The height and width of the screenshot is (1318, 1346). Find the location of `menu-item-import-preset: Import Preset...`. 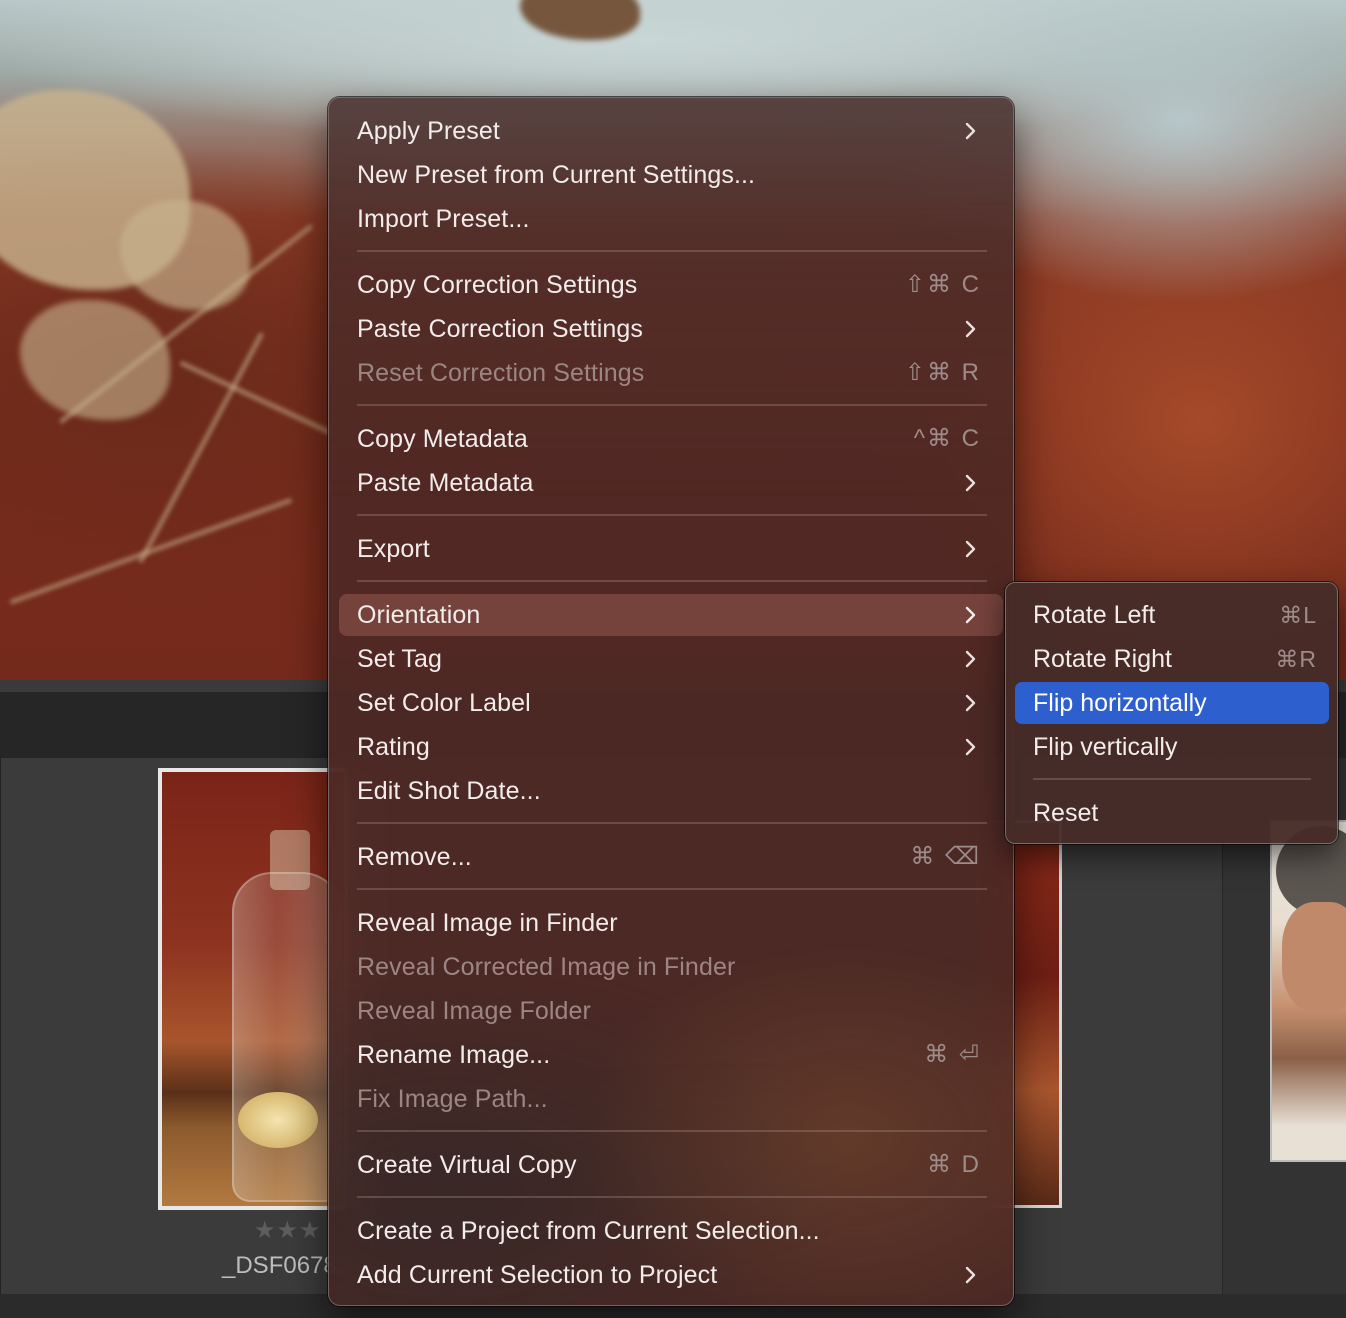

menu-item-import-preset: Import Preset... is located at coordinates (671, 219).